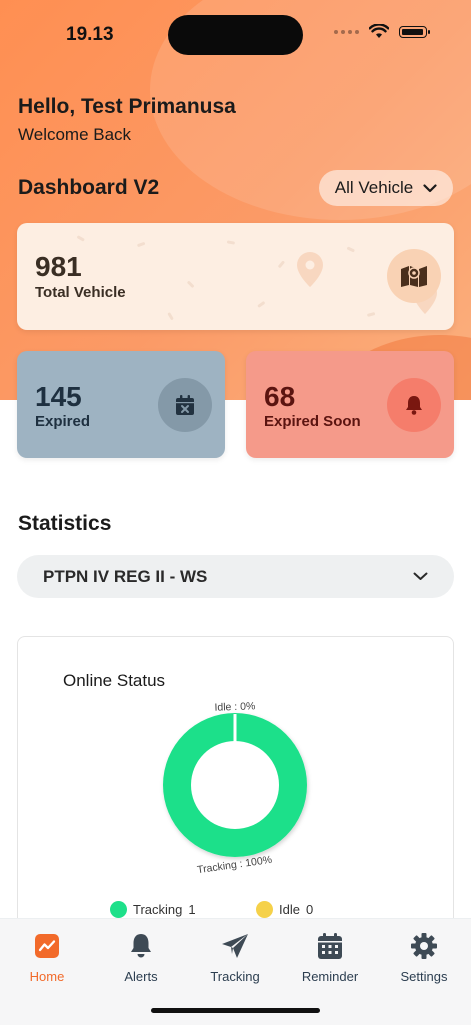 The width and height of the screenshot is (471, 1025). I want to click on tab-tracking: Tracking, so click(235, 956).